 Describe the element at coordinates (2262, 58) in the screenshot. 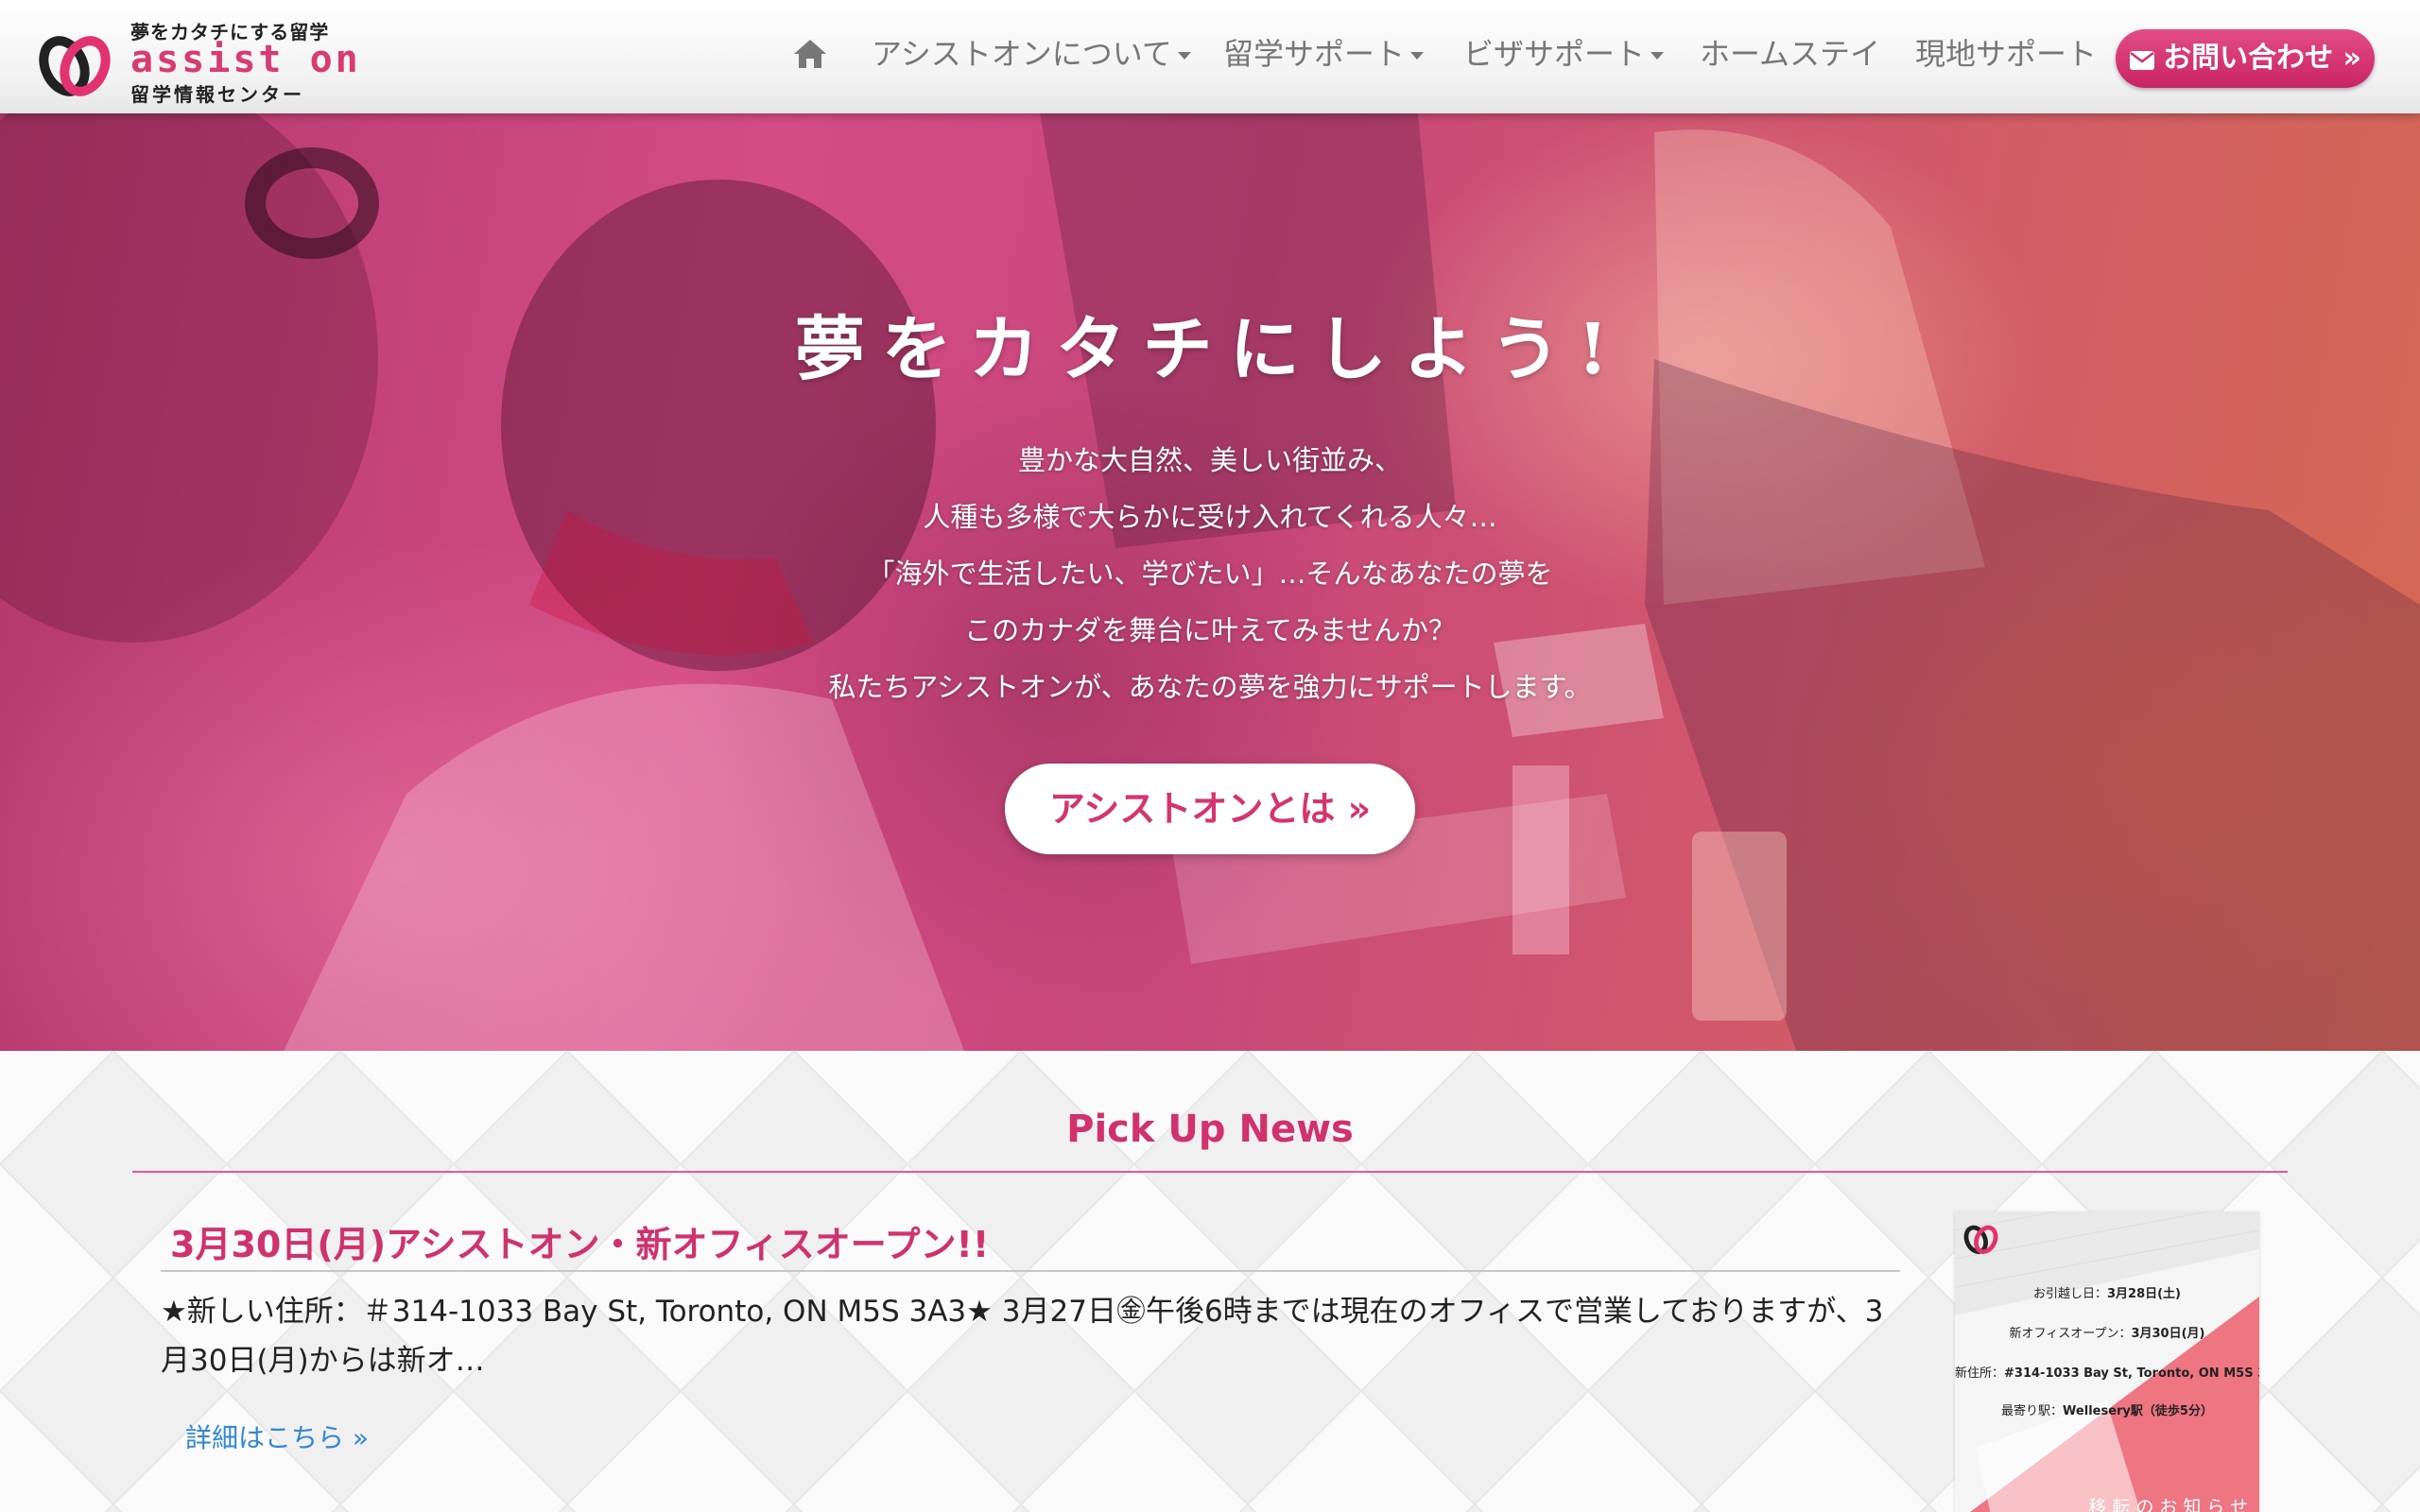

I see `contact-button-label: お問い合わせ »` at that location.